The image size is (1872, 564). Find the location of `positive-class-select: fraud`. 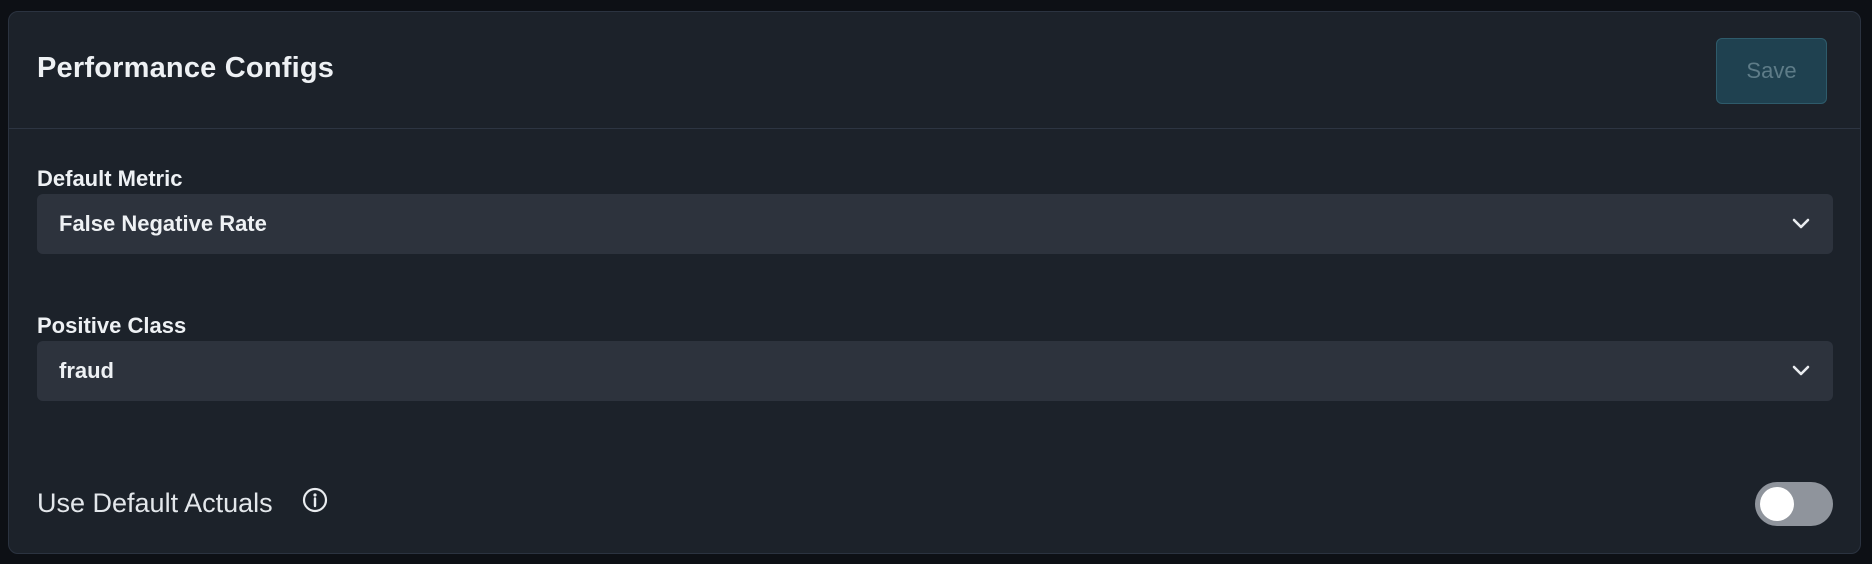

positive-class-select: fraud is located at coordinates (935, 371).